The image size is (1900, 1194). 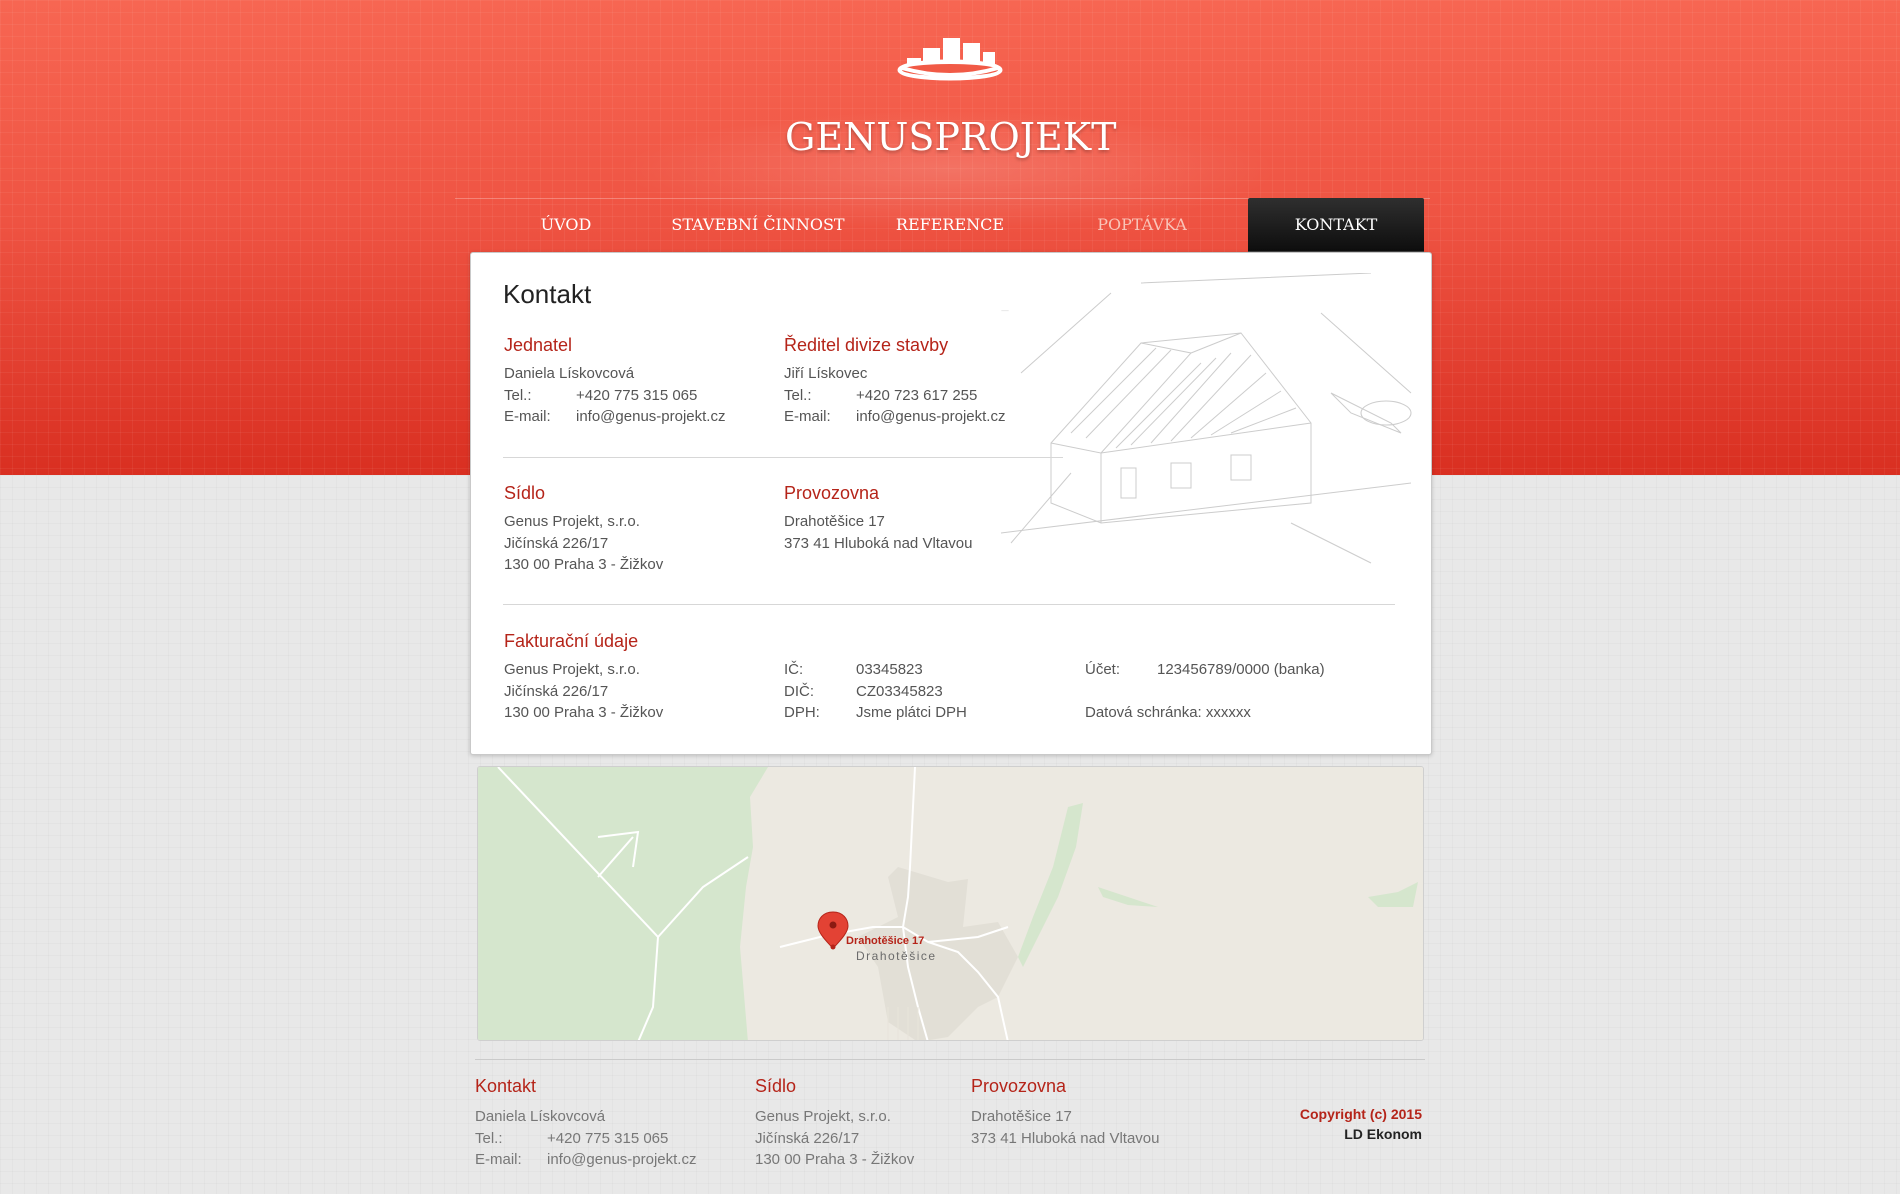 I want to click on provozovna-line-1: Drahotěšice 17, so click(x=834, y=521).